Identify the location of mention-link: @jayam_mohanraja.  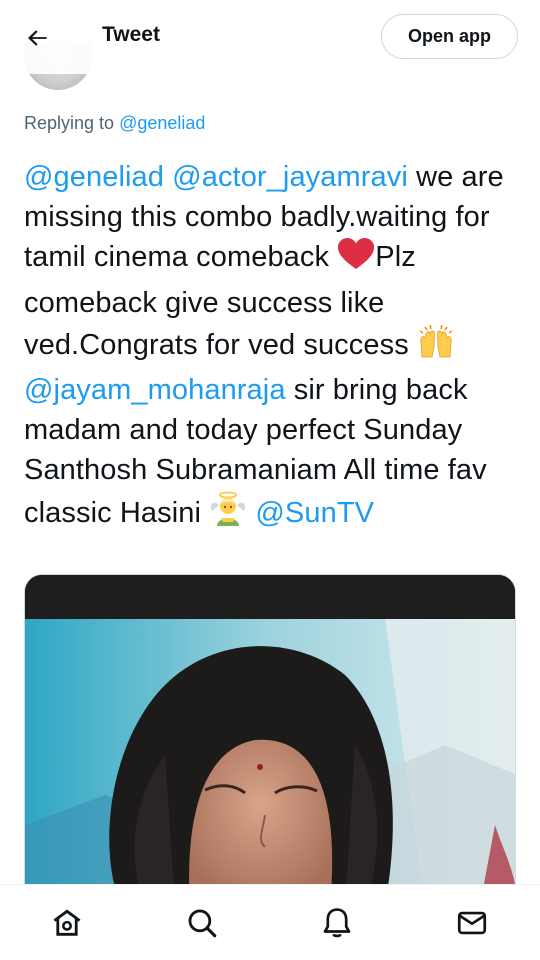
(155, 390).